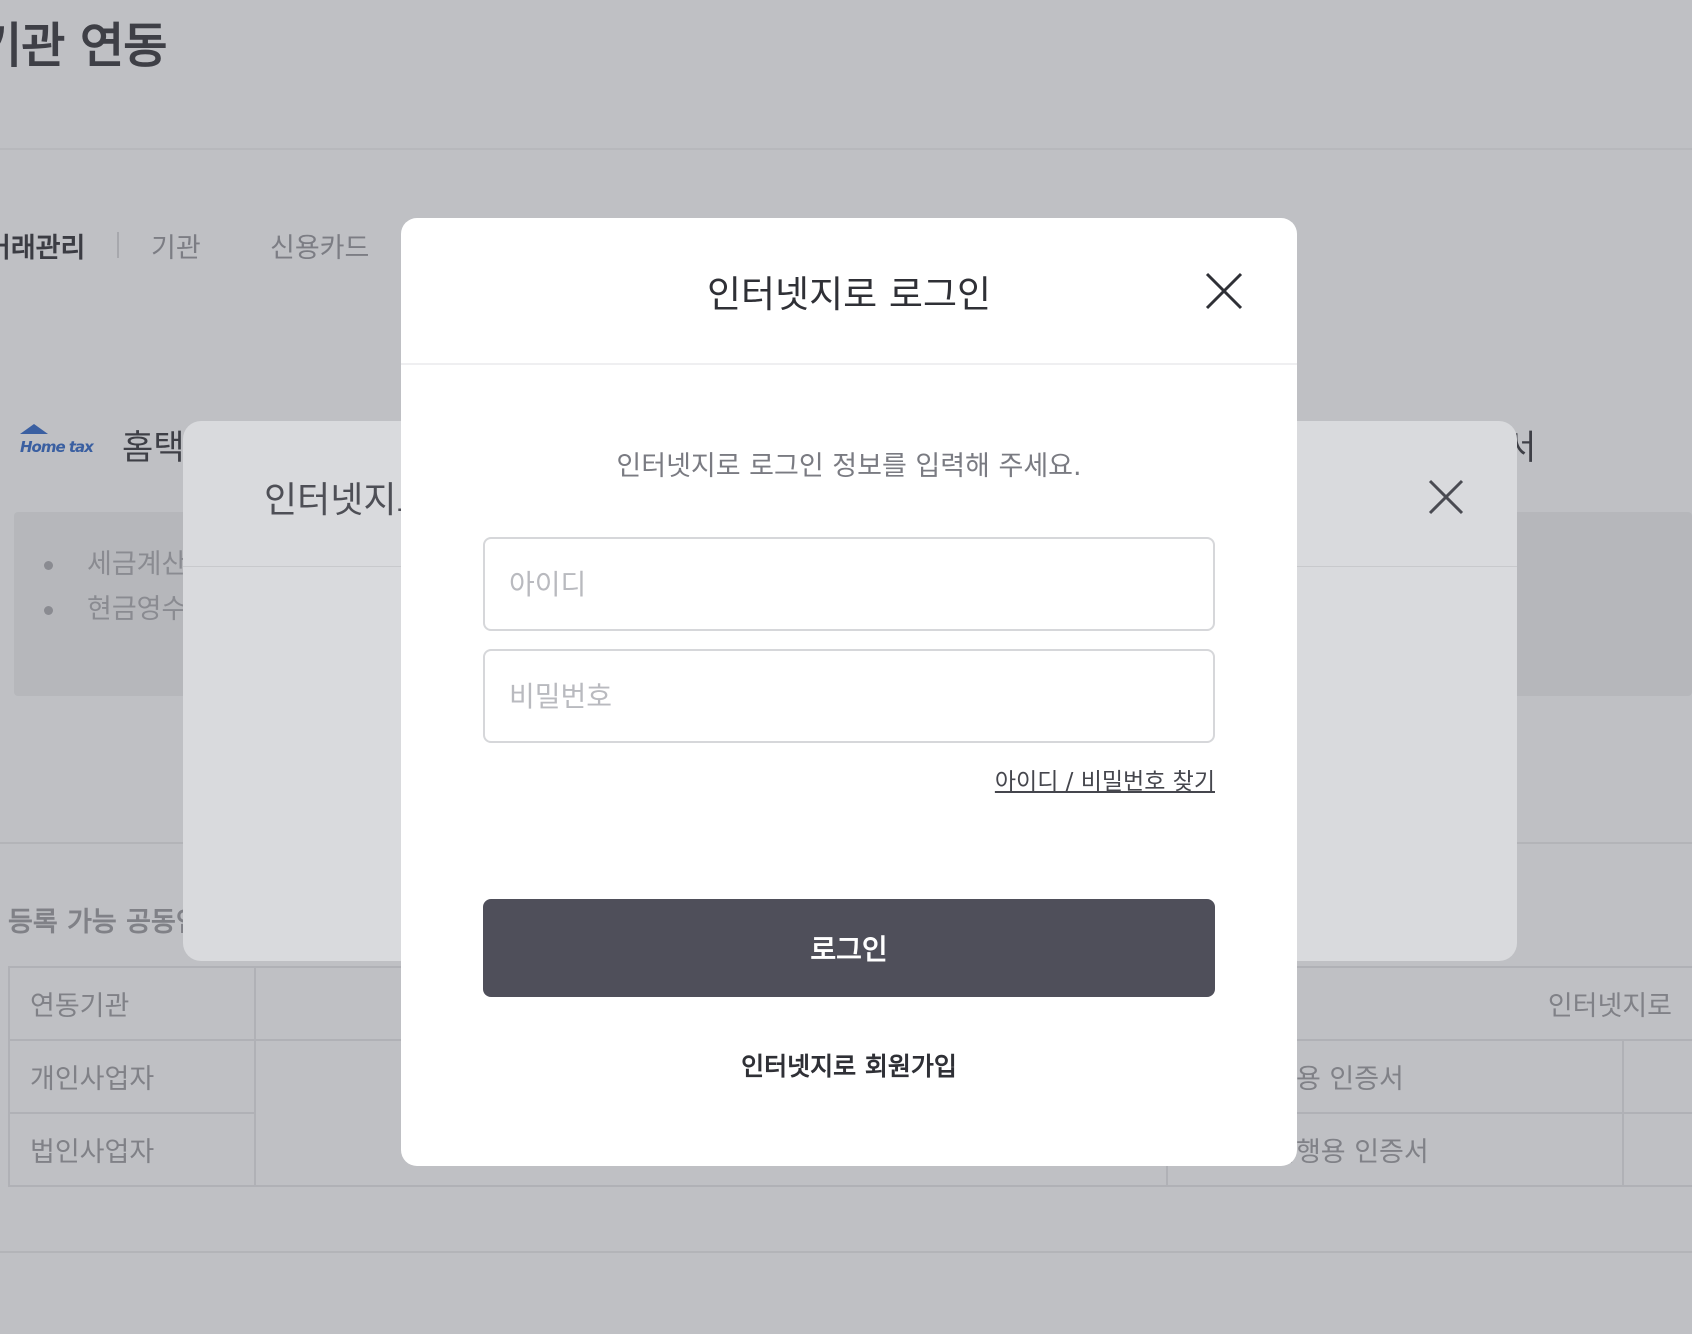 This screenshot has height=1334, width=1692. What do you see at coordinates (115, 606) in the screenshot?
I see `info-item: 현금영수` at bounding box center [115, 606].